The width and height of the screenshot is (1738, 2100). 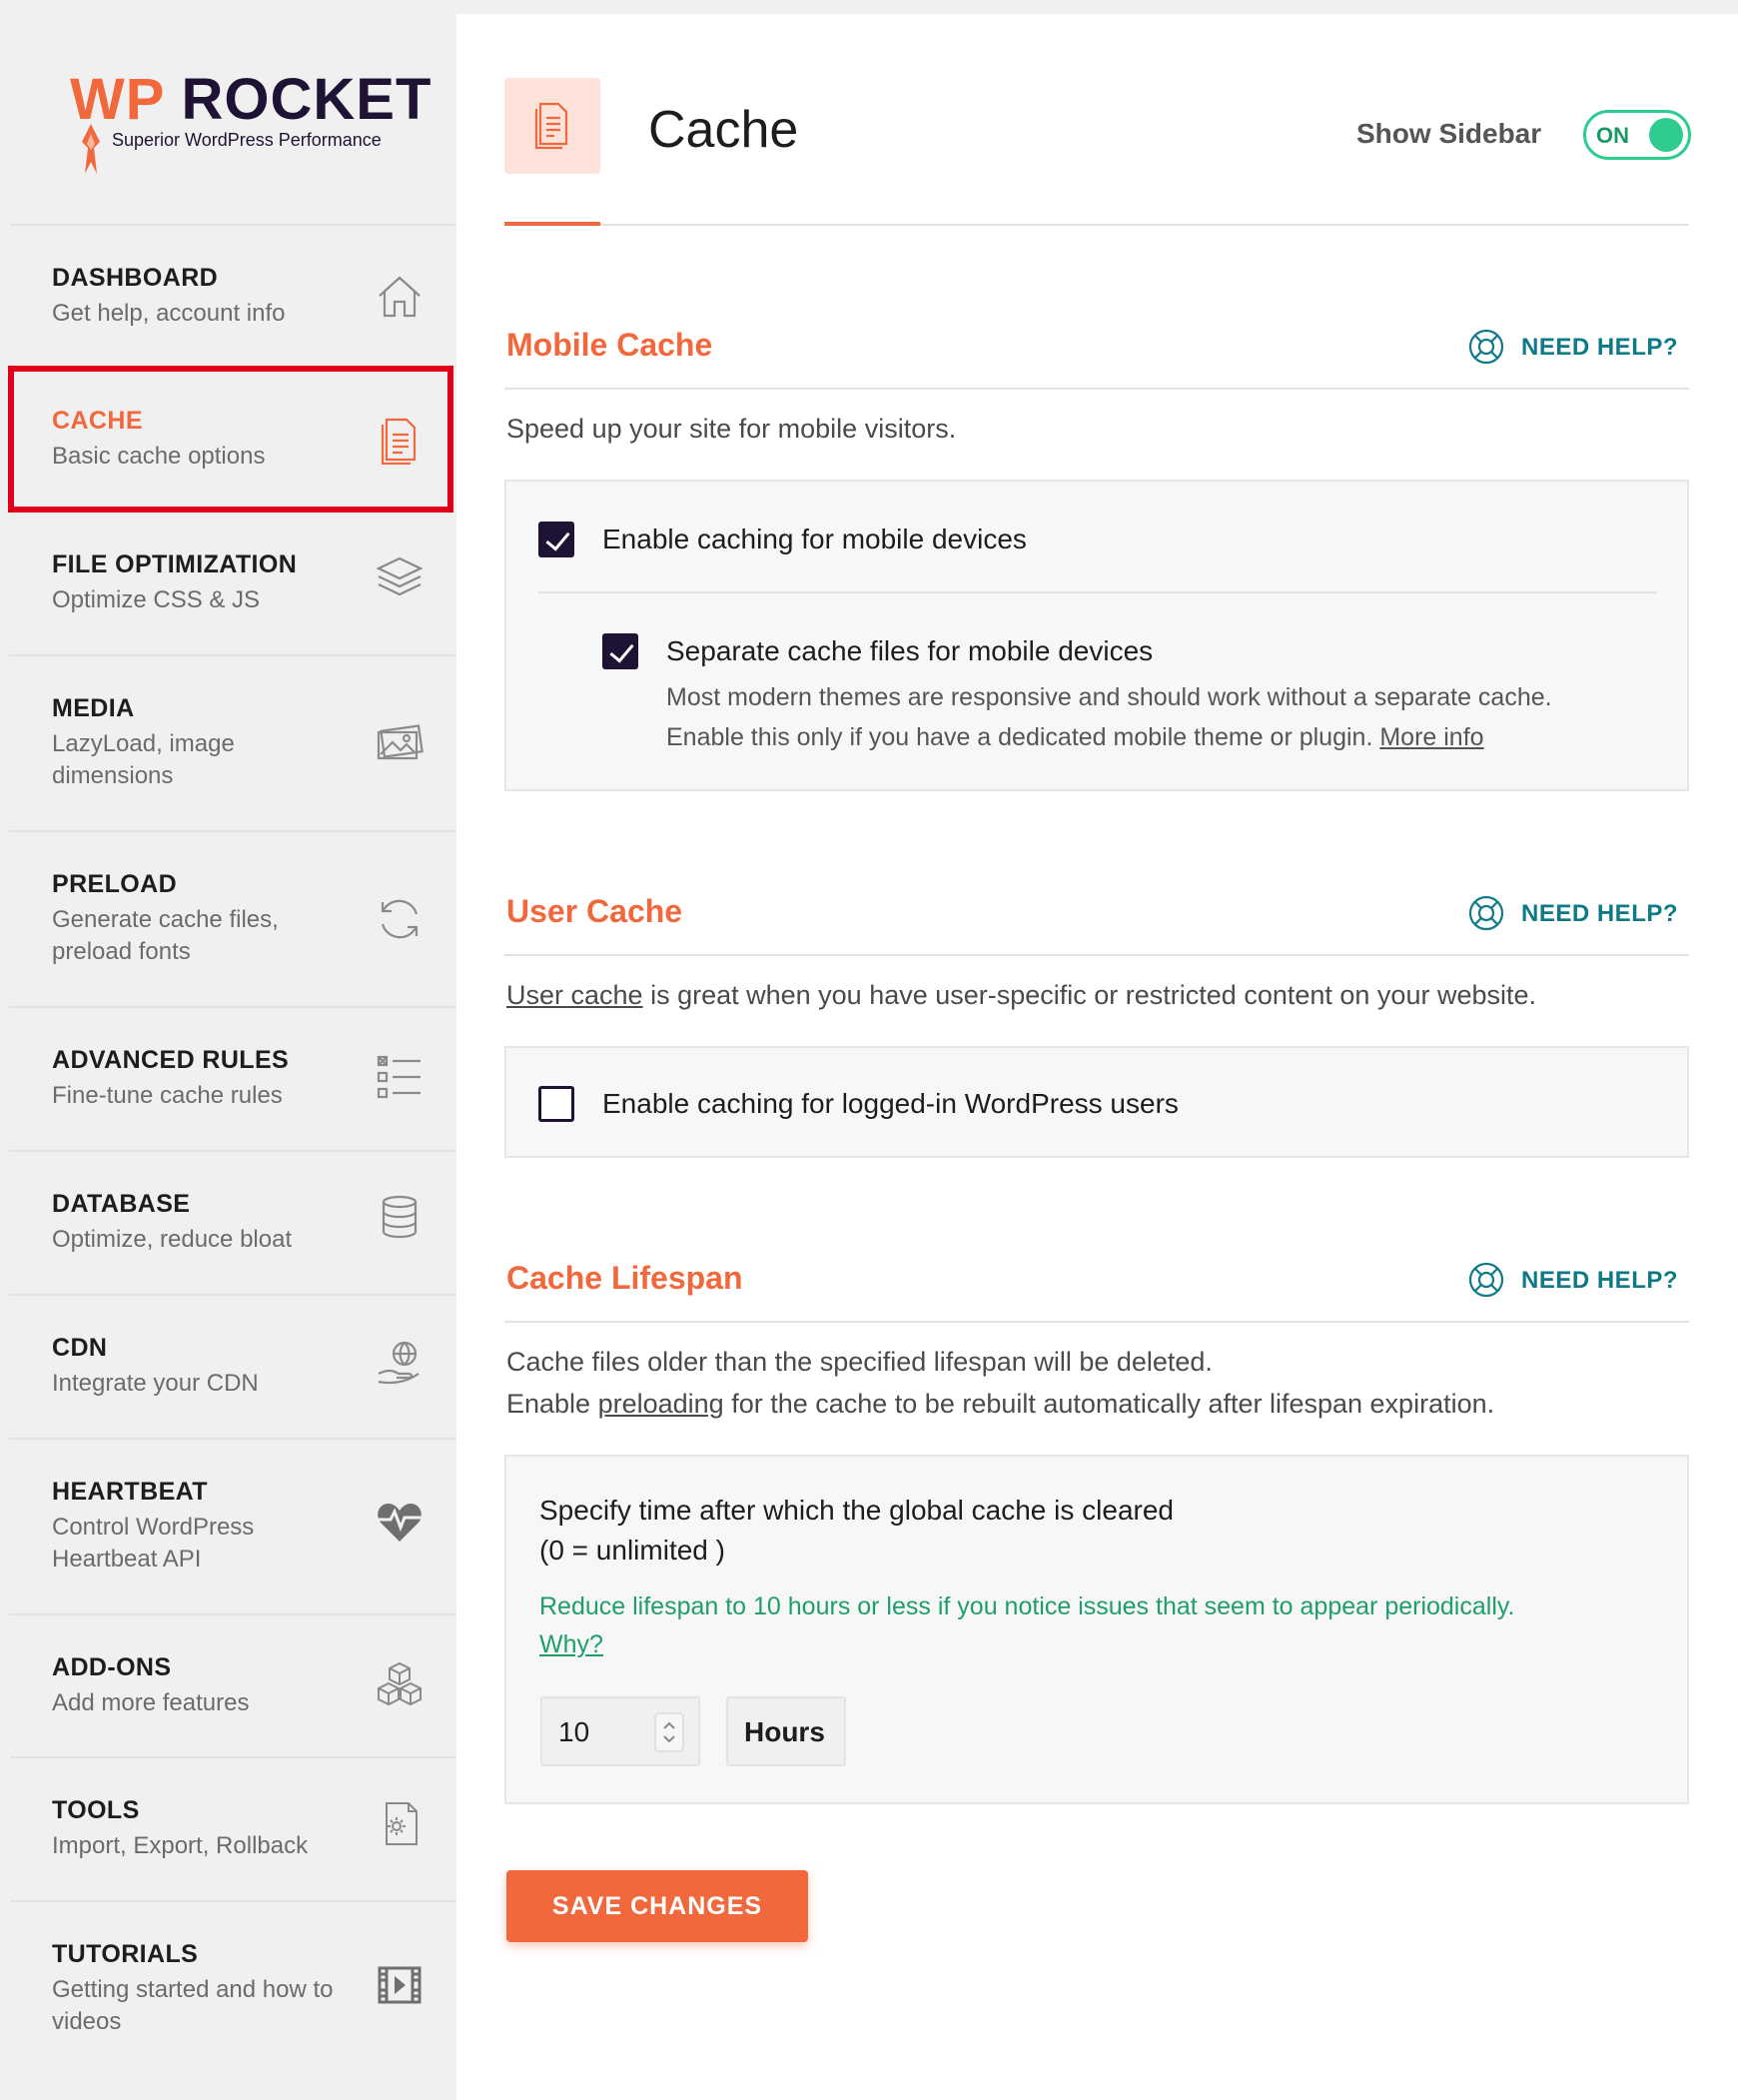 I want to click on why-link: Why?, so click(x=571, y=1644).